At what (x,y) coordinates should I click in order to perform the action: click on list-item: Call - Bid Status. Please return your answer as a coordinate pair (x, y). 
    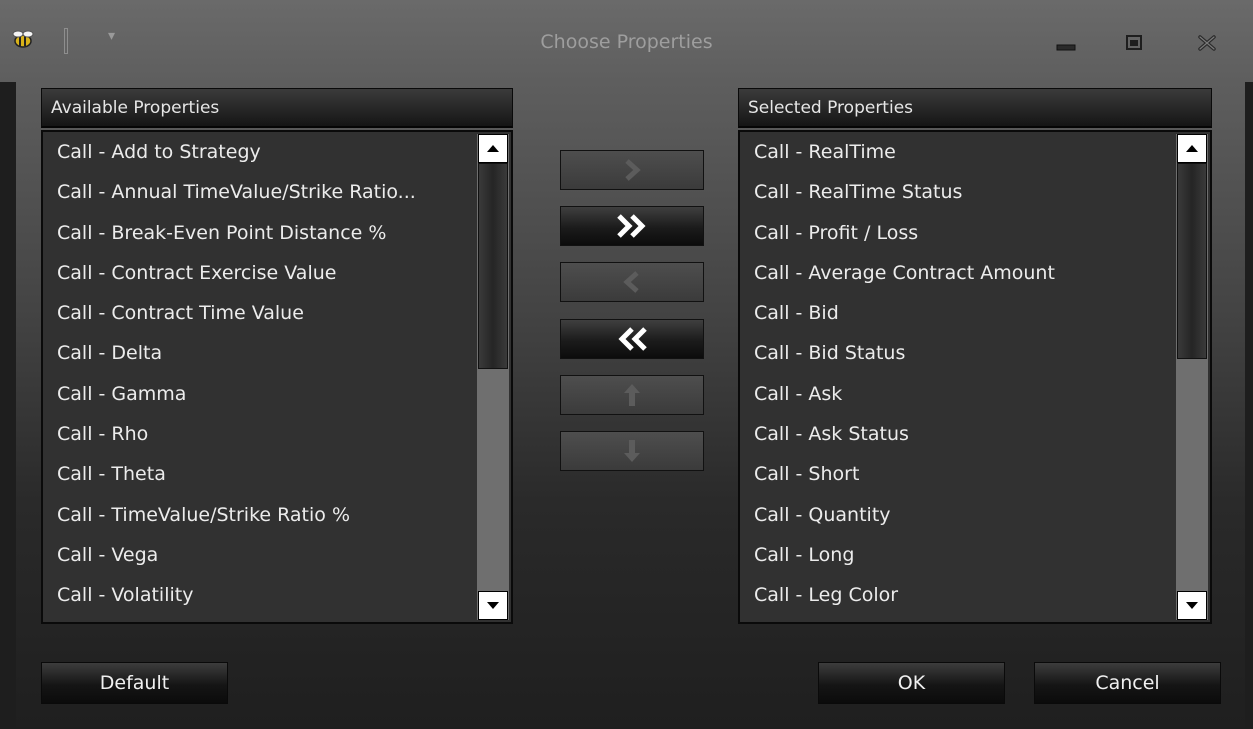
    Looking at the image, I should click on (957, 353).